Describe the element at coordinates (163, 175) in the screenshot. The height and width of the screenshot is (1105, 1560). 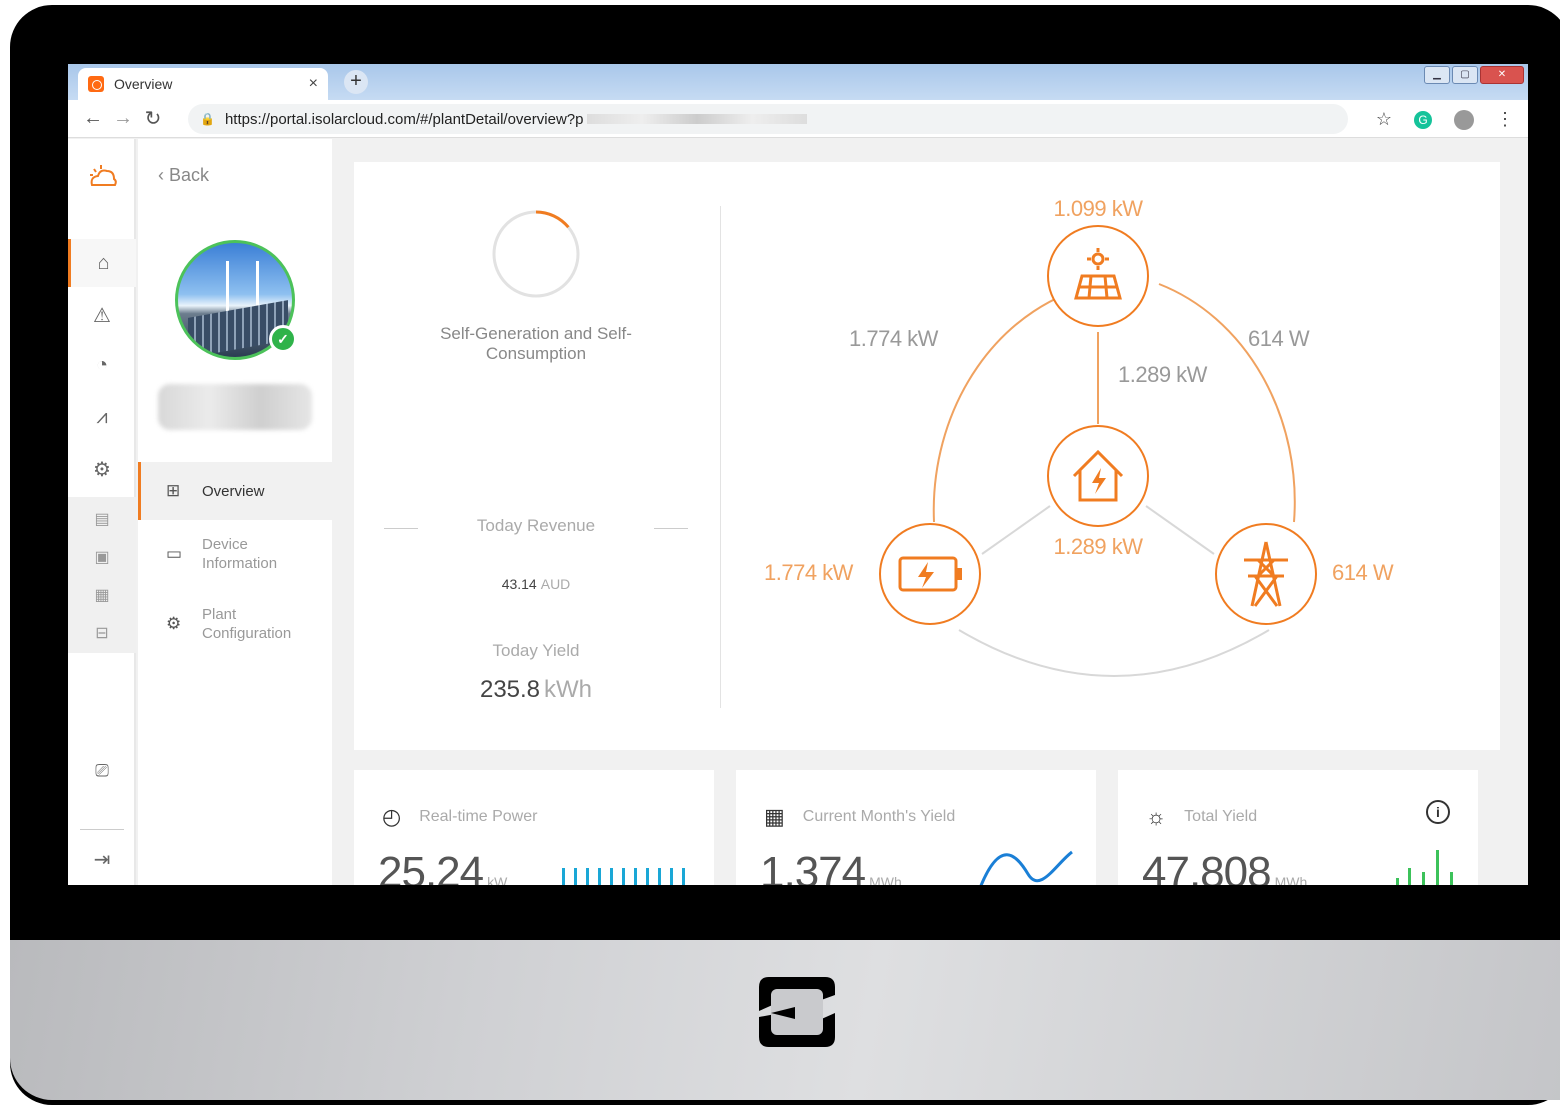
I see `chevron-left-icon: ‹` at that location.